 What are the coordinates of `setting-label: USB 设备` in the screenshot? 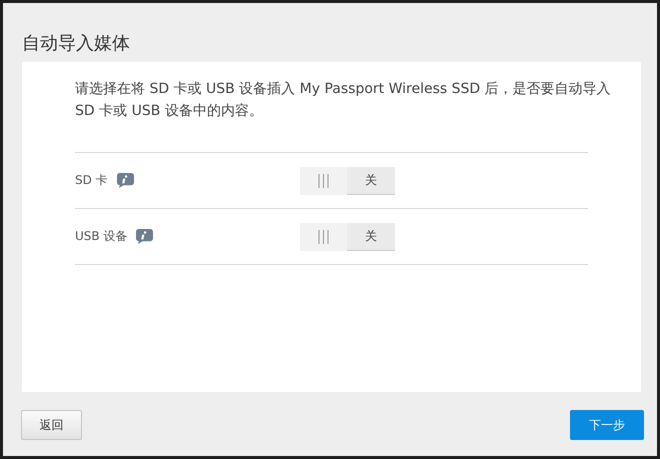 It's located at (101, 236).